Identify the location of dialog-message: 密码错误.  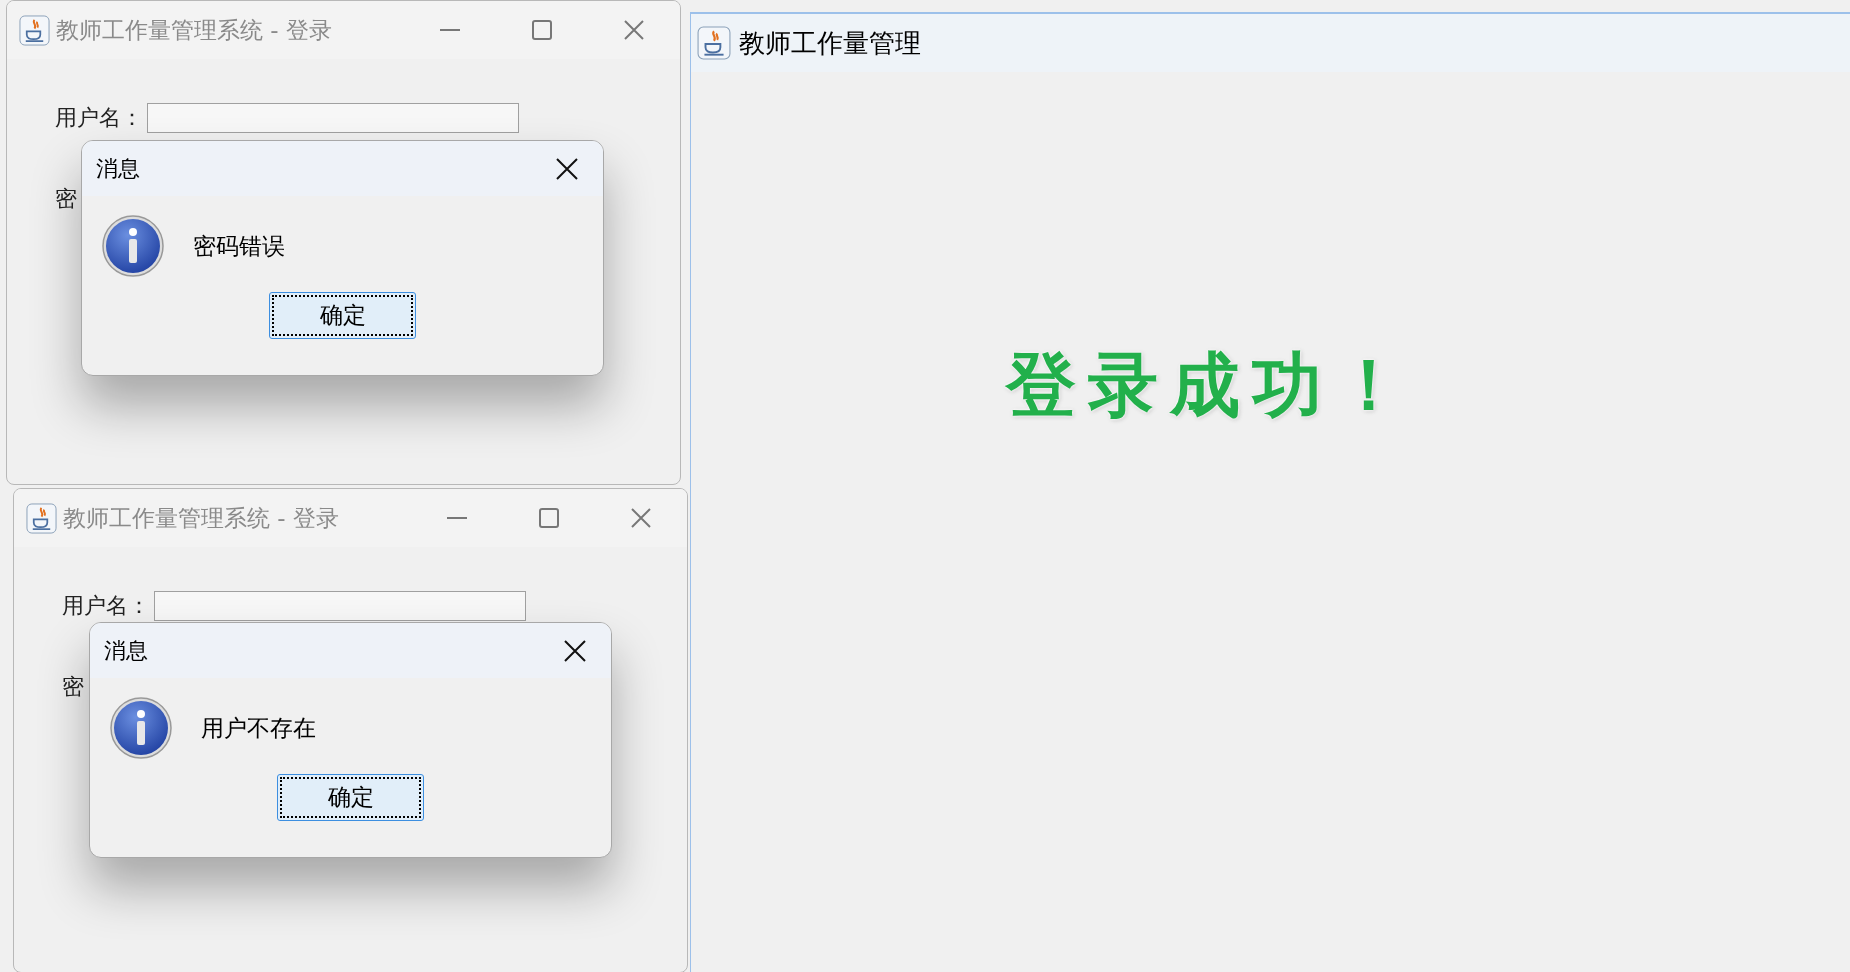
(239, 246).